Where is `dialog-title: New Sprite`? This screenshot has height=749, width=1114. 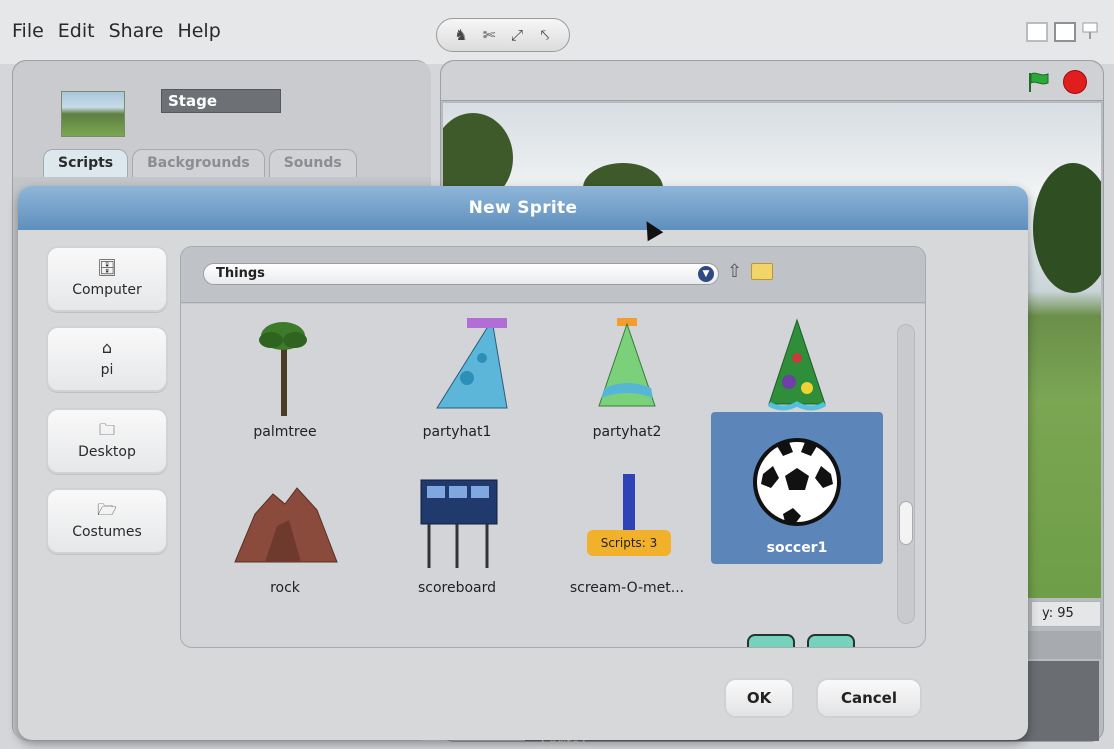 dialog-title: New Sprite is located at coordinates (523, 208).